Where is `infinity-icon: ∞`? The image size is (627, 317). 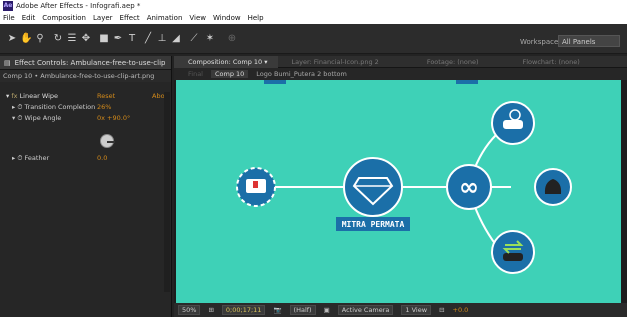
infinity-icon: ∞ is located at coordinates (469, 187).